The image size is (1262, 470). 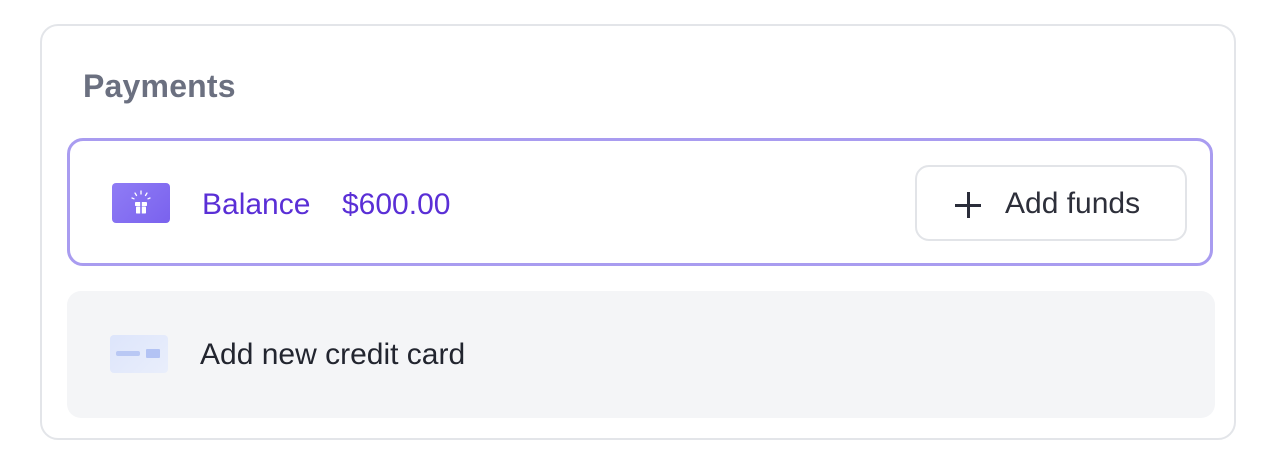 I want to click on add-funds-label: Add funds, so click(x=1073, y=203).